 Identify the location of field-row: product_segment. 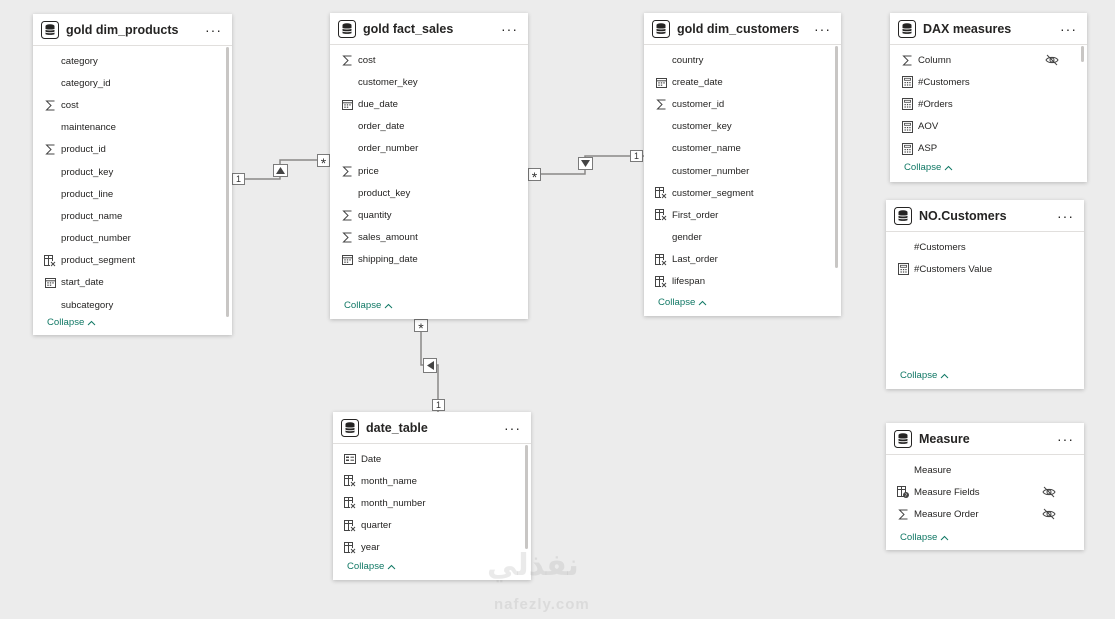
(132, 261).